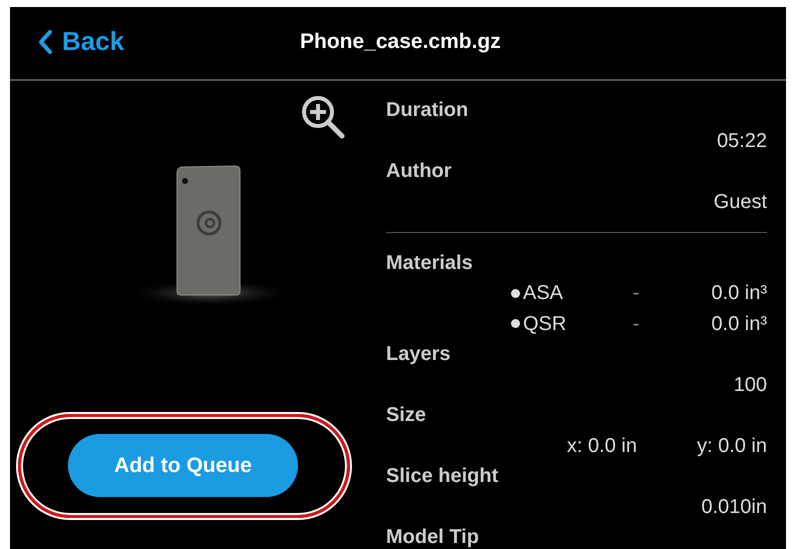  Describe the element at coordinates (430, 263) in the screenshot. I see `detail-label: Materials` at that location.